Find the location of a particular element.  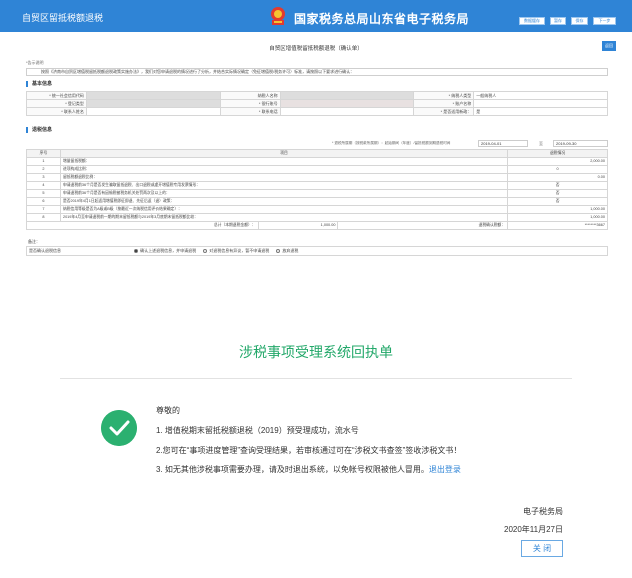

registration-type-select is located at coordinates (153, 104).